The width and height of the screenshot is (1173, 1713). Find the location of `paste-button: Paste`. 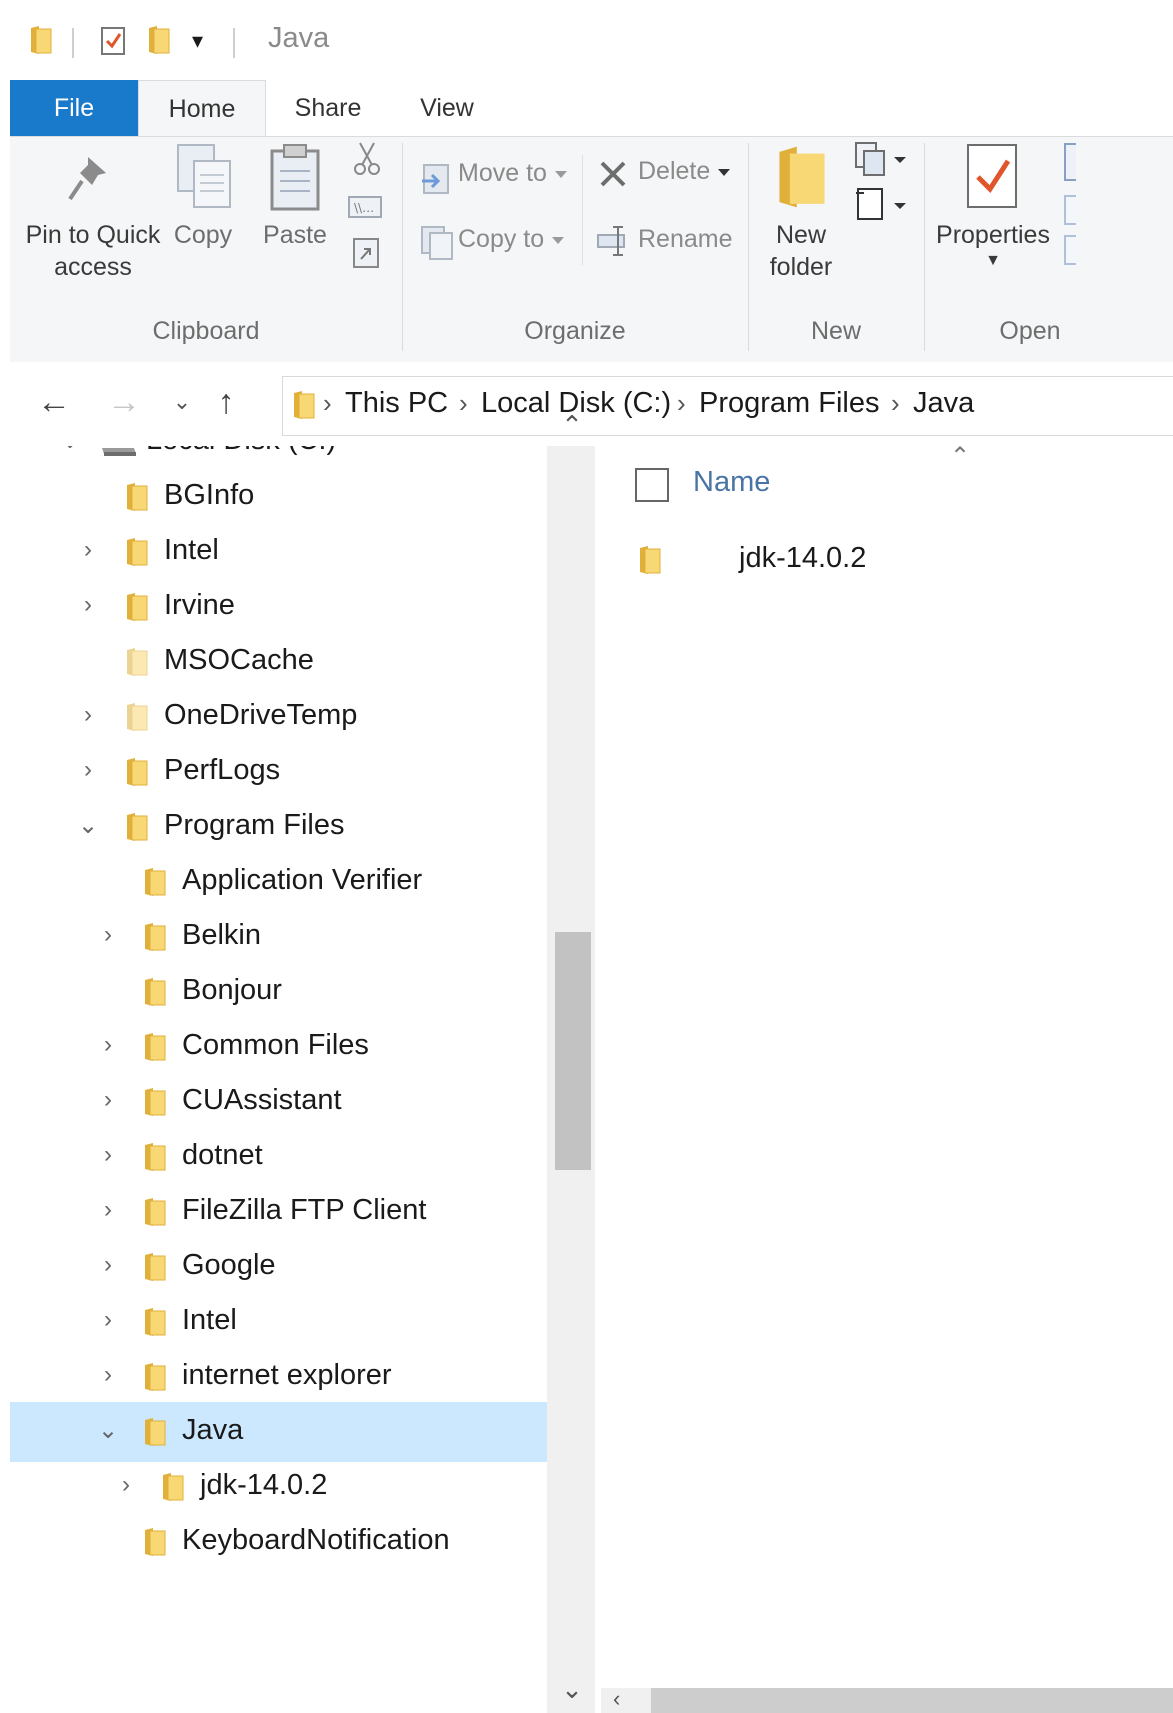

paste-button: Paste is located at coordinates (295, 235).